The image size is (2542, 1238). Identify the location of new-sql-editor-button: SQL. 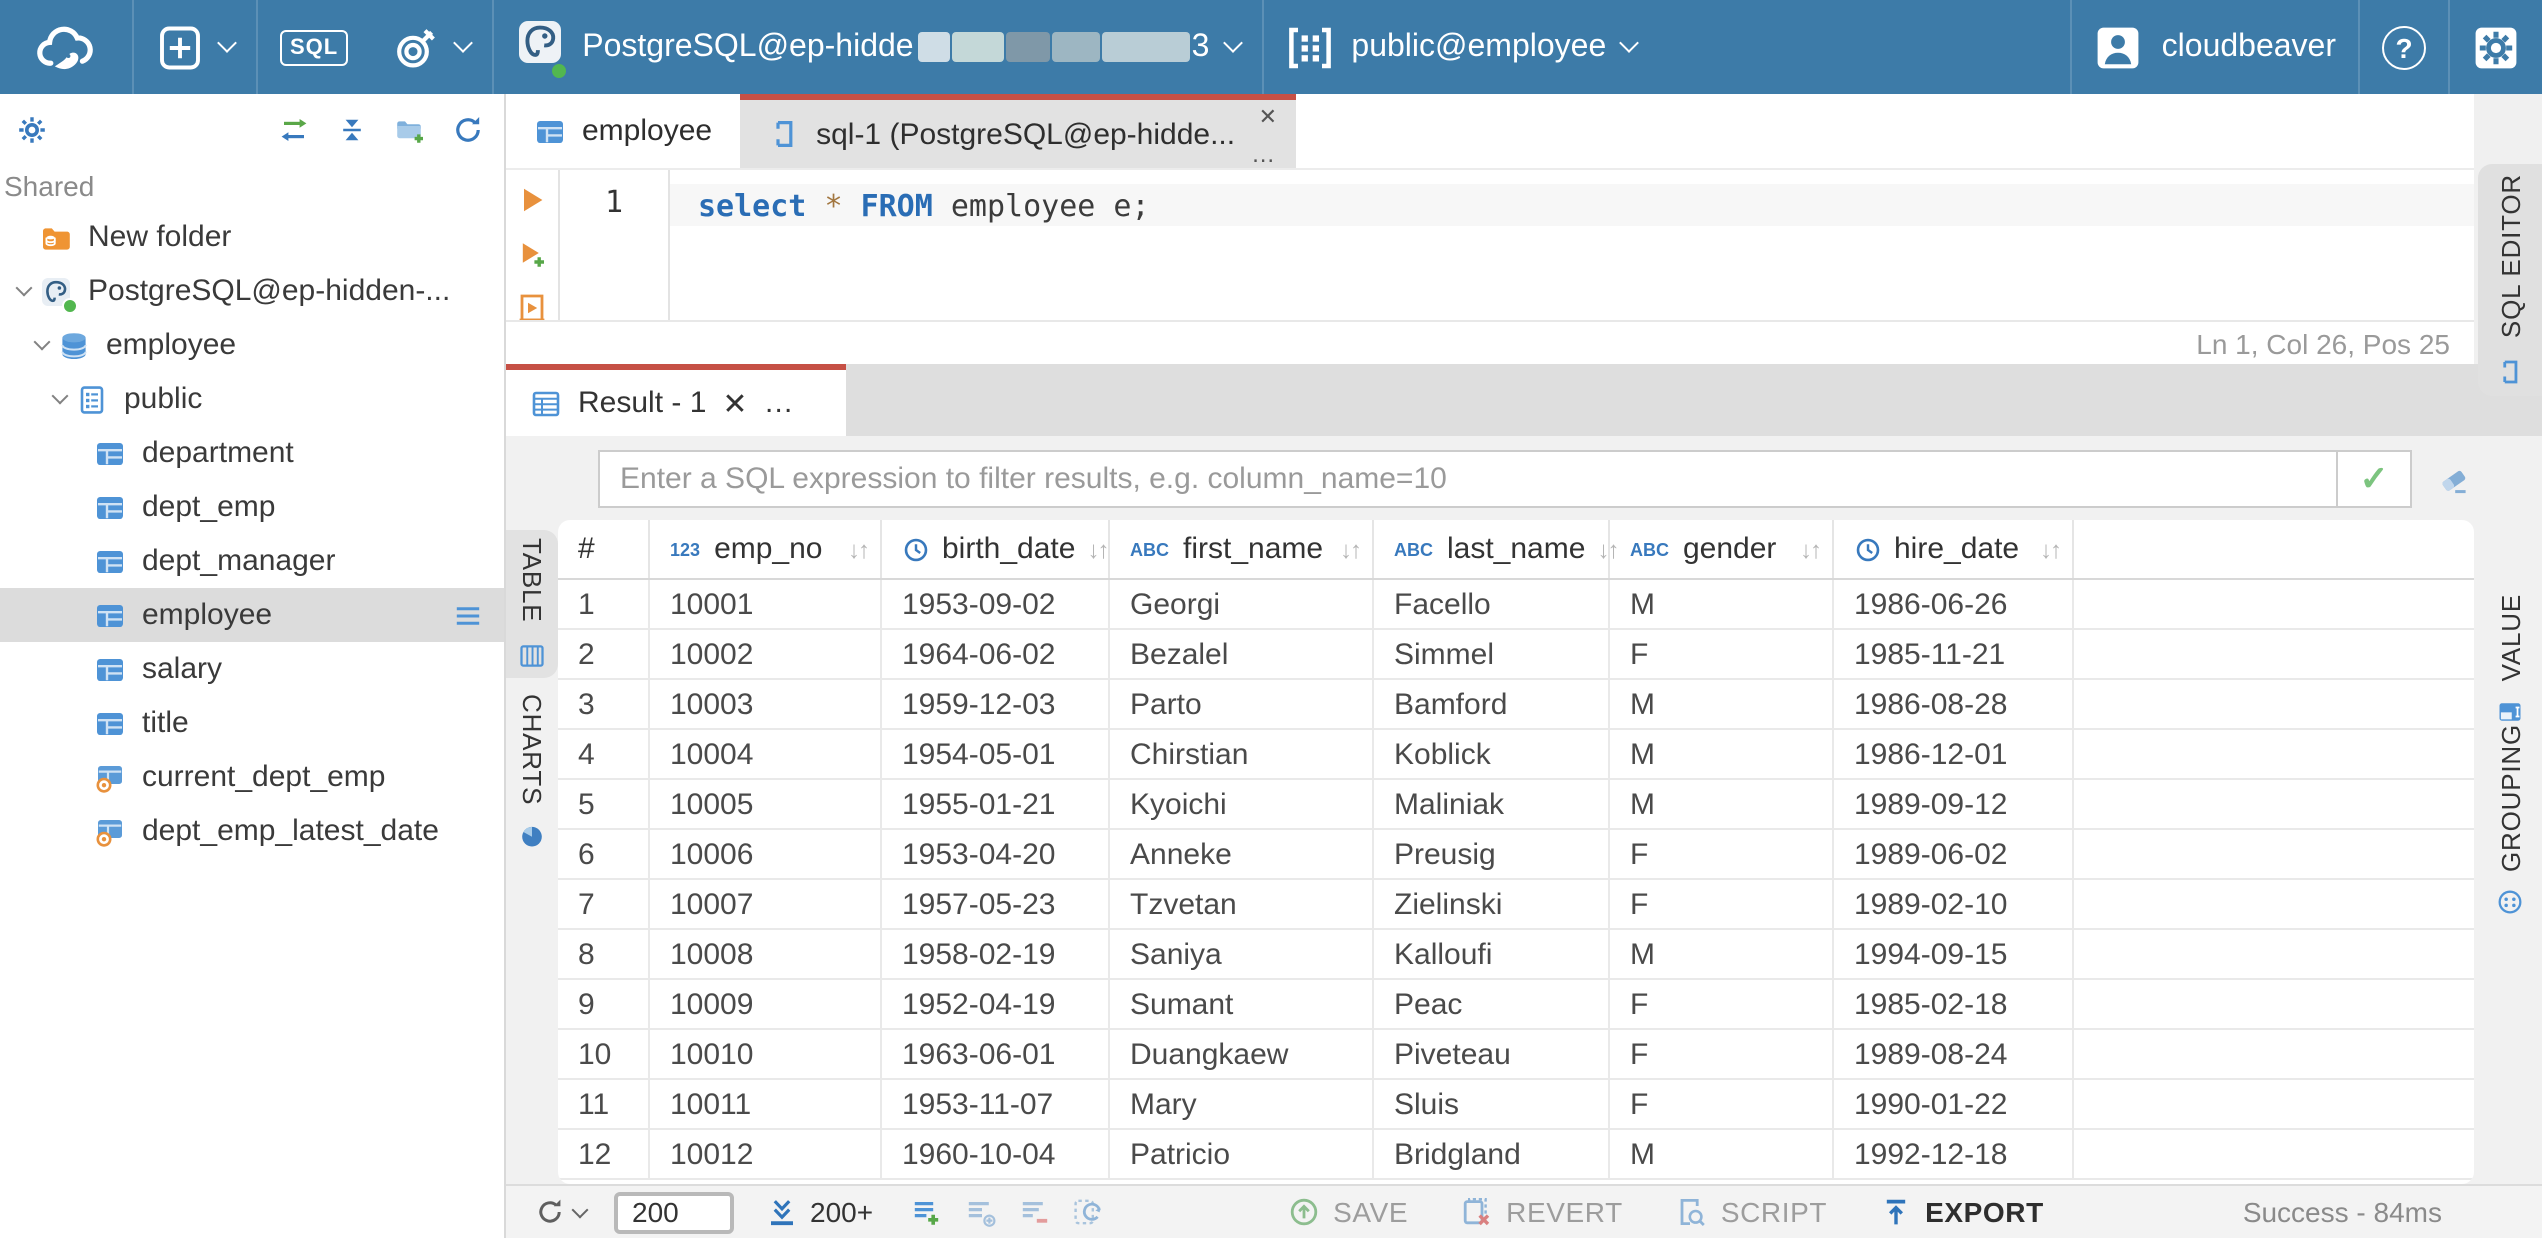
(314, 47).